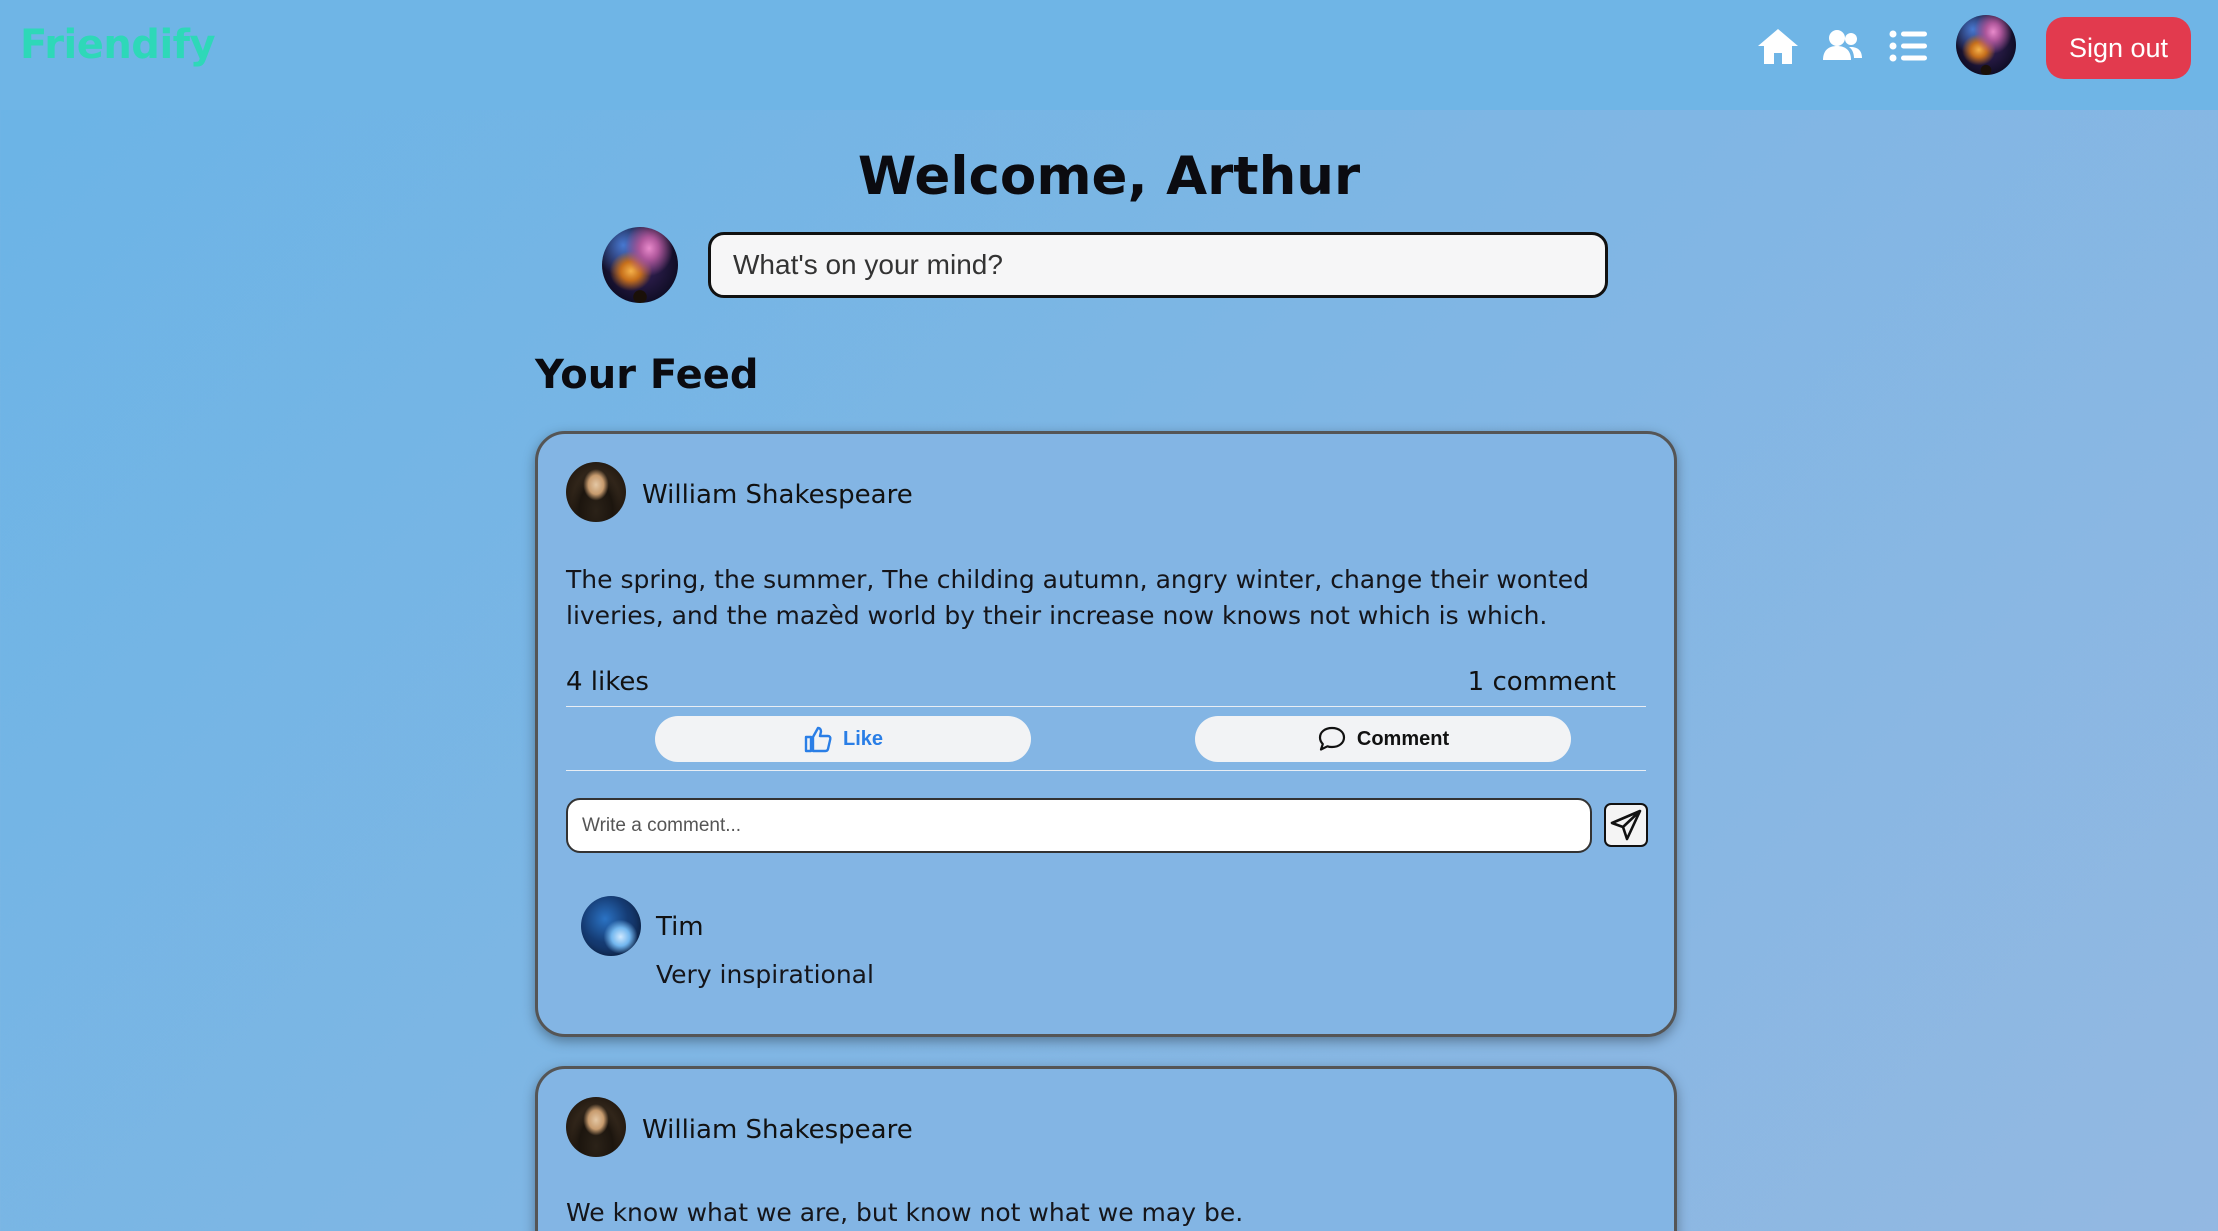  Describe the element at coordinates (647, 375) in the screenshot. I see `feed-title: Your Feed` at that location.